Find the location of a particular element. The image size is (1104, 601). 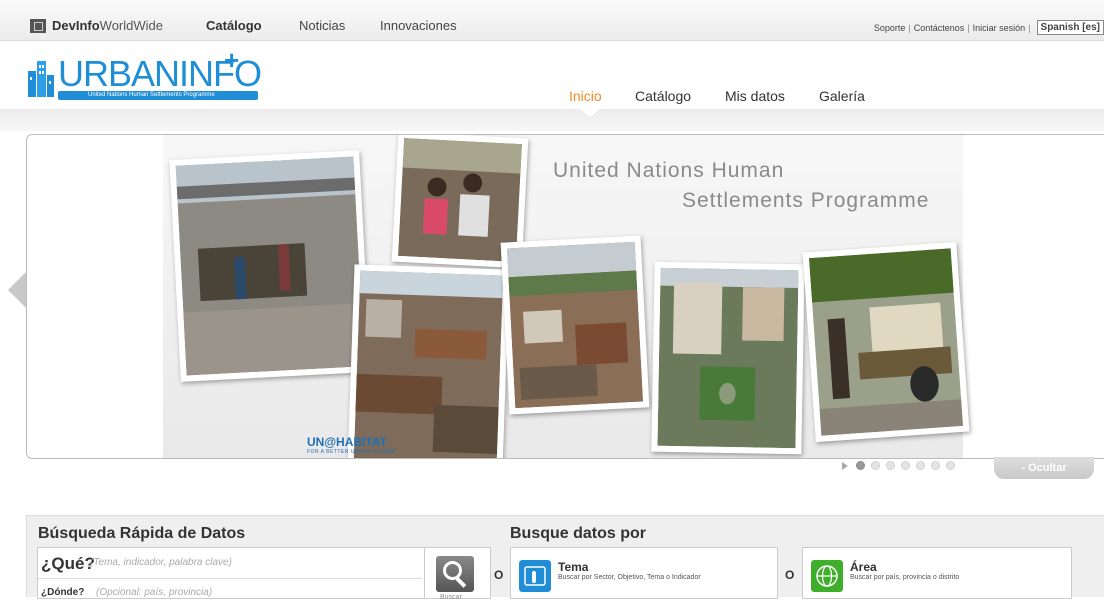

top-nav-innovaciones: Innovaciones is located at coordinates (418, 25).